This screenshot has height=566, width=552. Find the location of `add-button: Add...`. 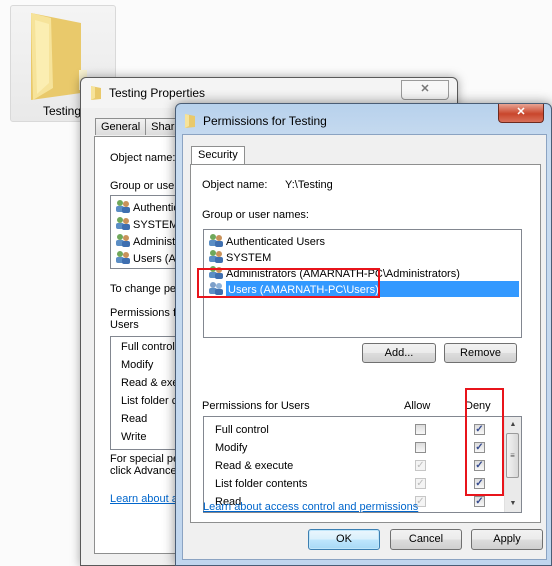

add-button: Add... is located at coordinates (399, 353).